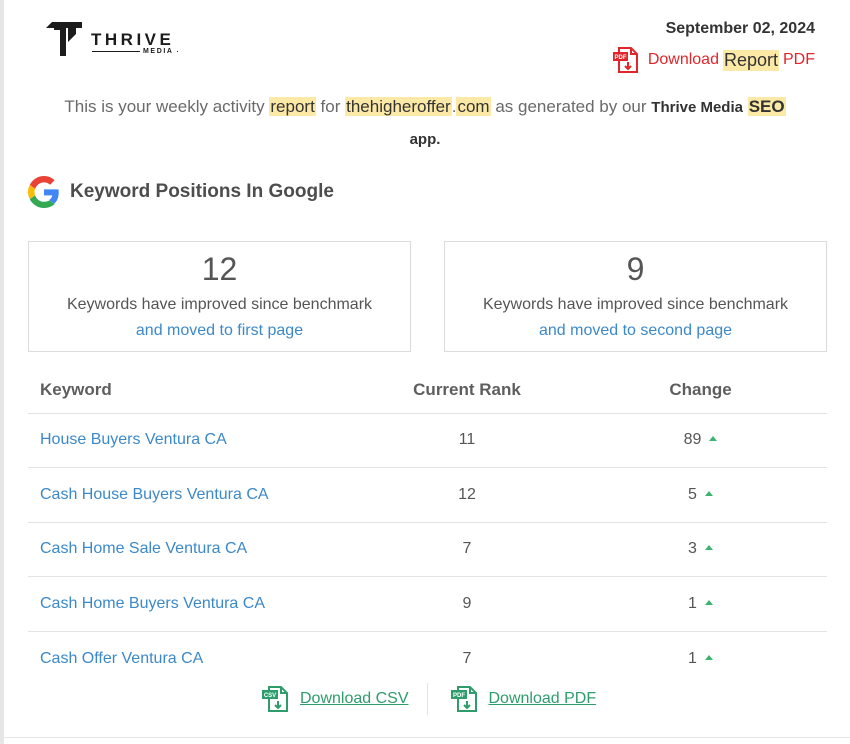 The image size is (850, 744). Describe the element at coordinates (635, 330) in the screenshot. I see `stat-subtitle: and moved to second page` at that location.